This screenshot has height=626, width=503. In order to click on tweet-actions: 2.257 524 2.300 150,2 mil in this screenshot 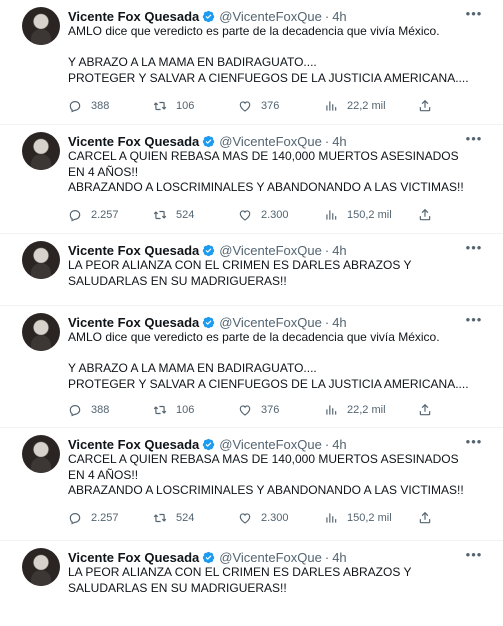, I will do `click(270, 215)`.